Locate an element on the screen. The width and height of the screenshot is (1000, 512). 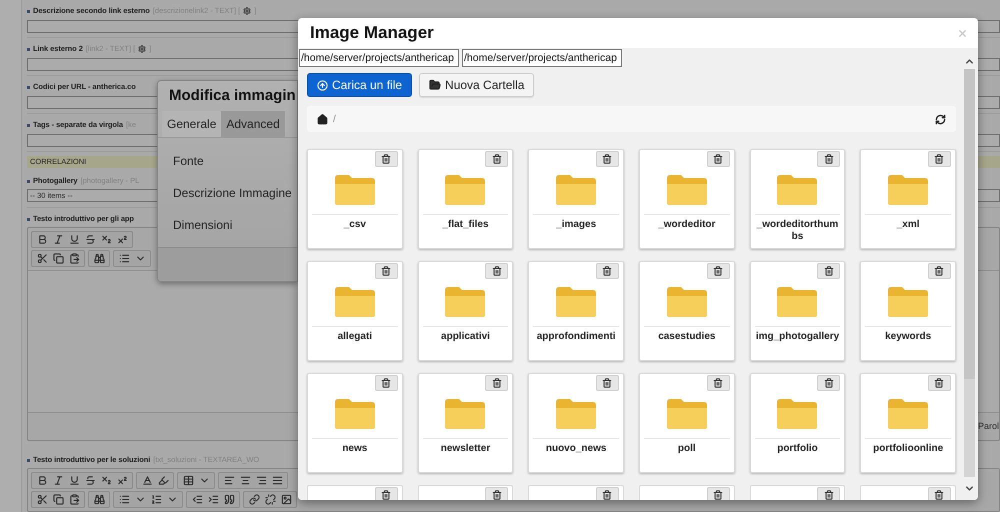
folder-card: _xml is located at coordinates (908, 199).